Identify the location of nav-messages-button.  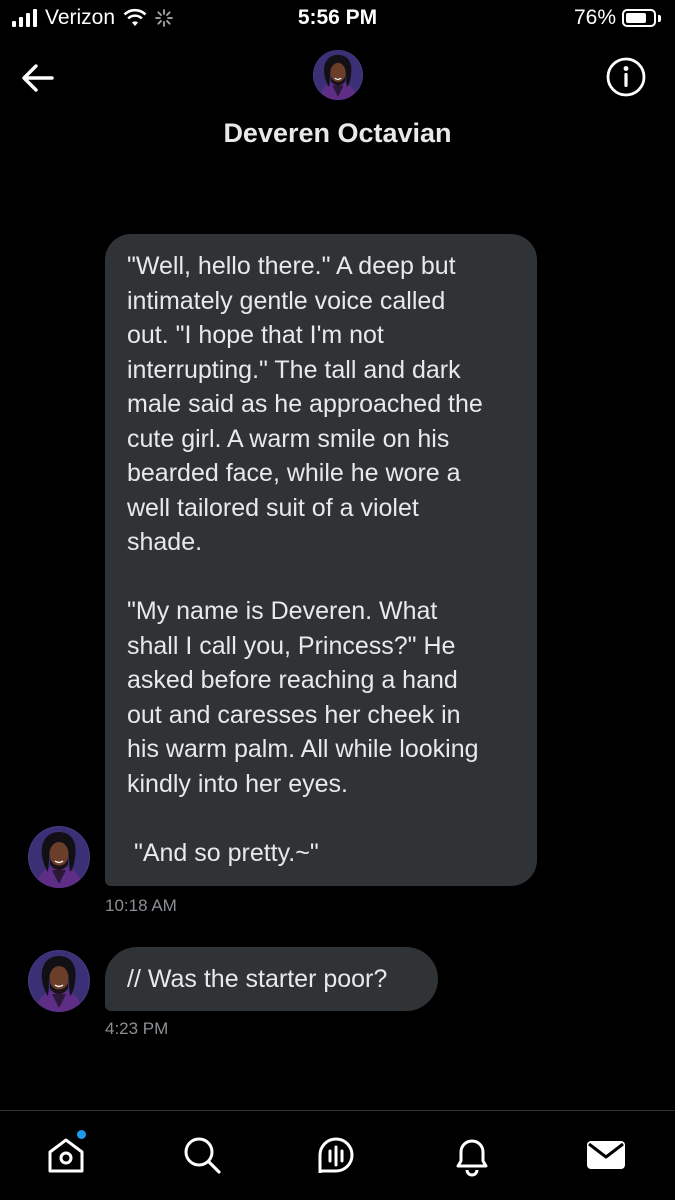
(606, 1155).